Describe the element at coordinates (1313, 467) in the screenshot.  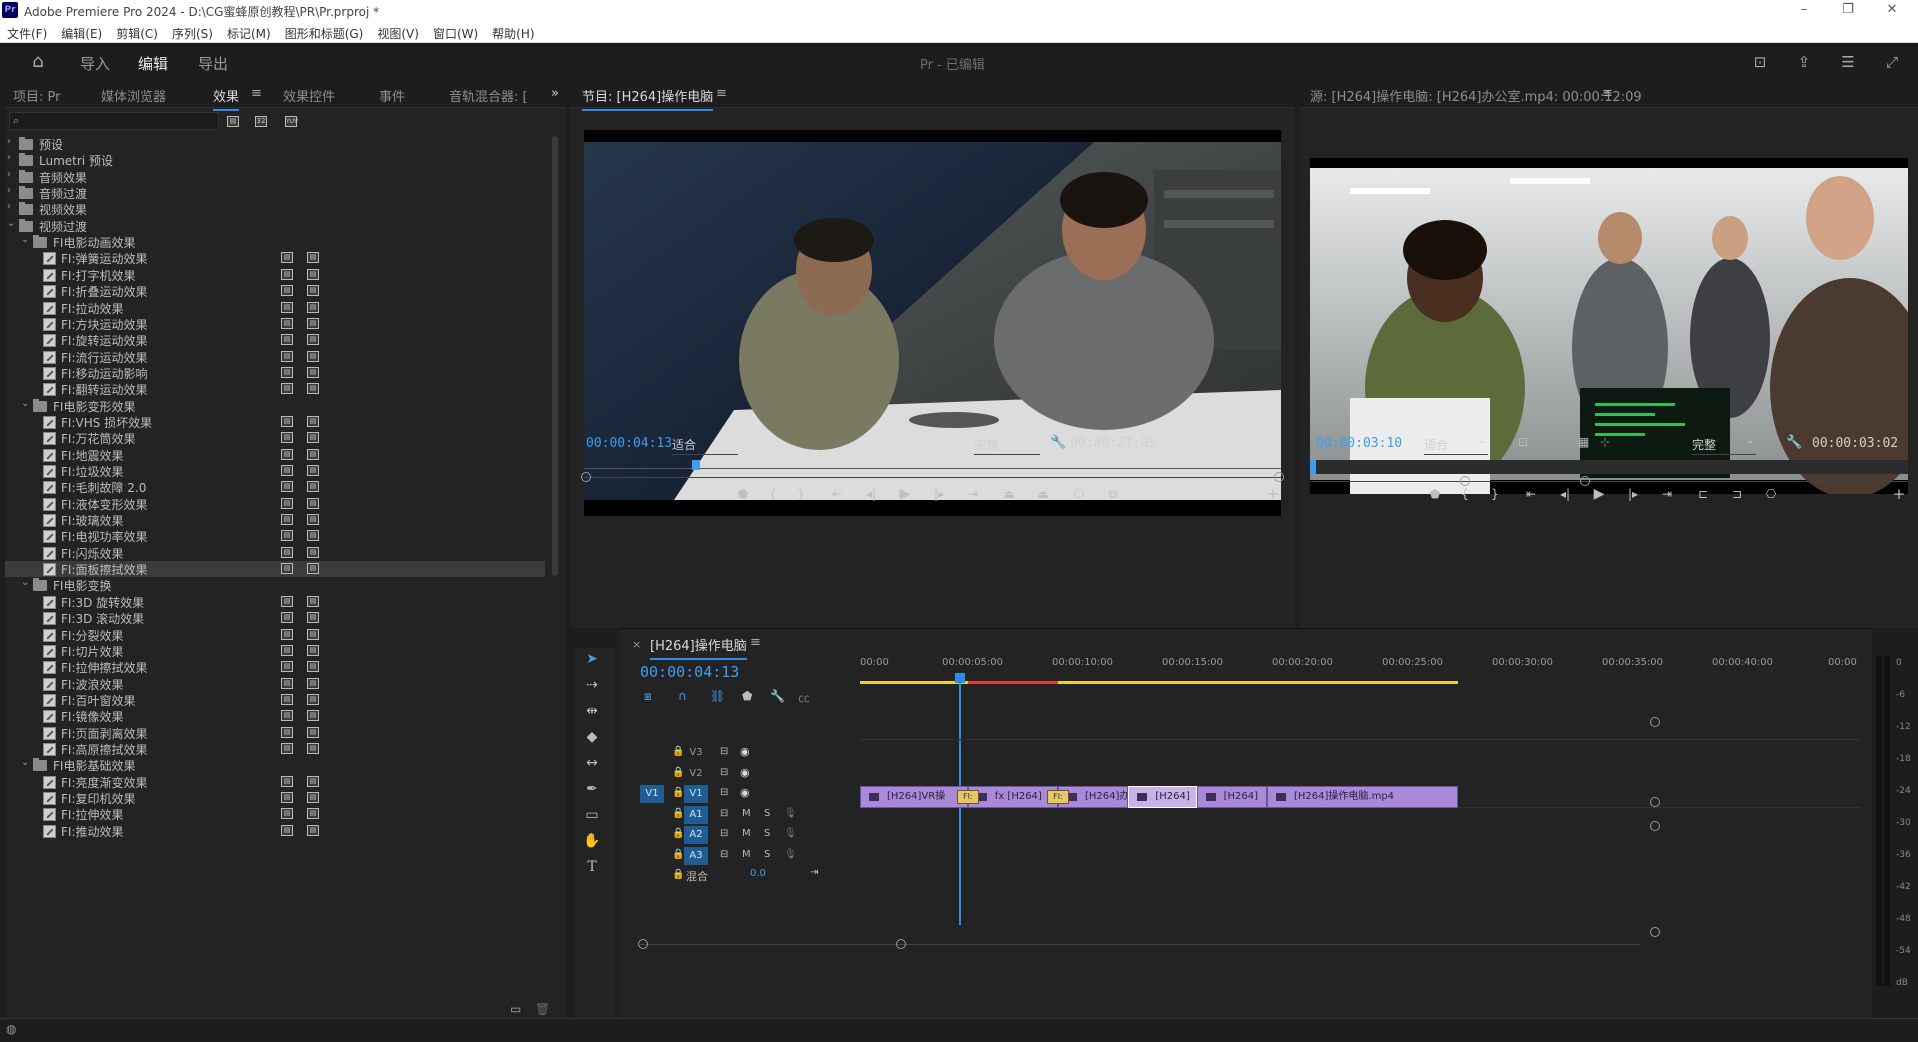
I see `source-playhead` at that location.